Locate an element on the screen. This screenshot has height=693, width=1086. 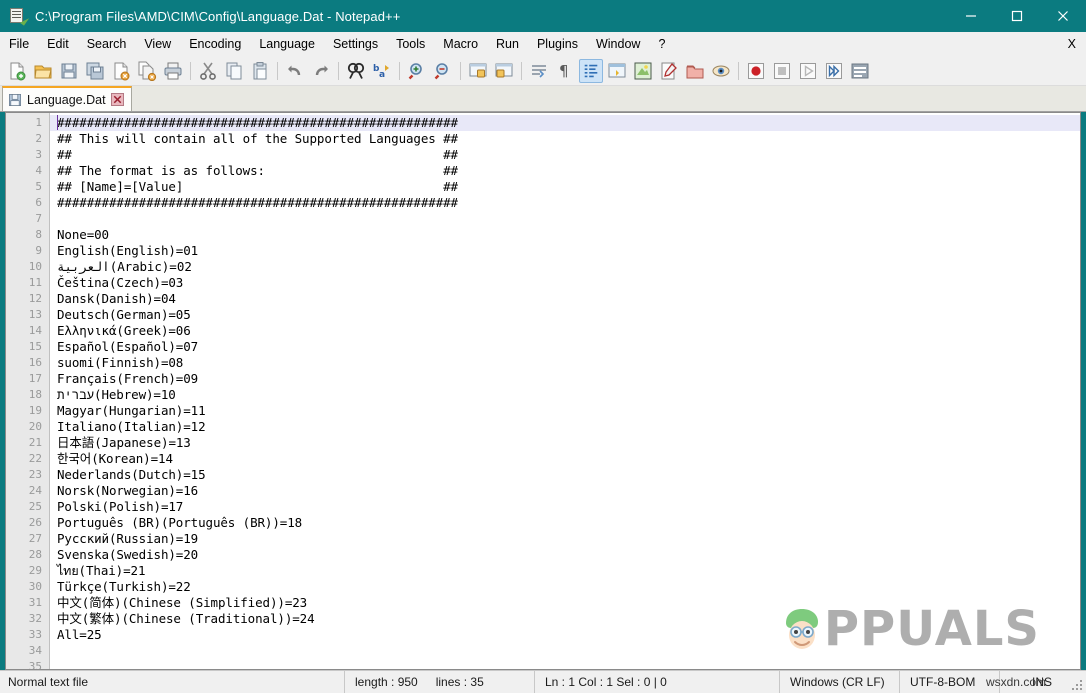
minimize-icon is located at coordinates (971, 16).